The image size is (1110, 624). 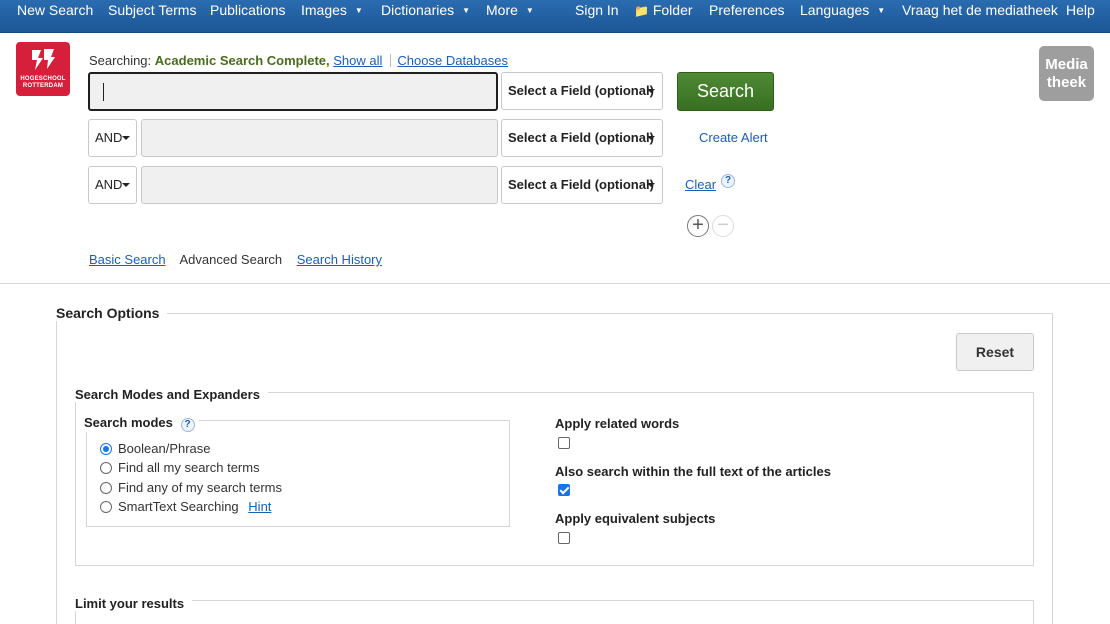 I want to click on media-logo-line-1: Media, so click(x=1066, y=64).